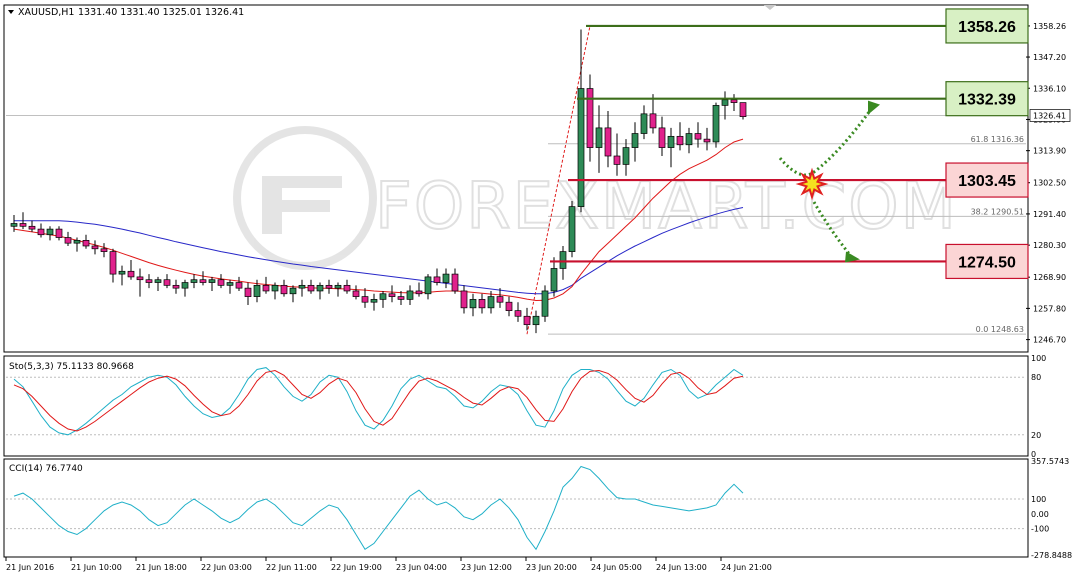  What do you see at coordinates (681, 567) in the screenshot?
I see `time-tick-label: 24 Jun 13:00` at bounding box center [681, 567].